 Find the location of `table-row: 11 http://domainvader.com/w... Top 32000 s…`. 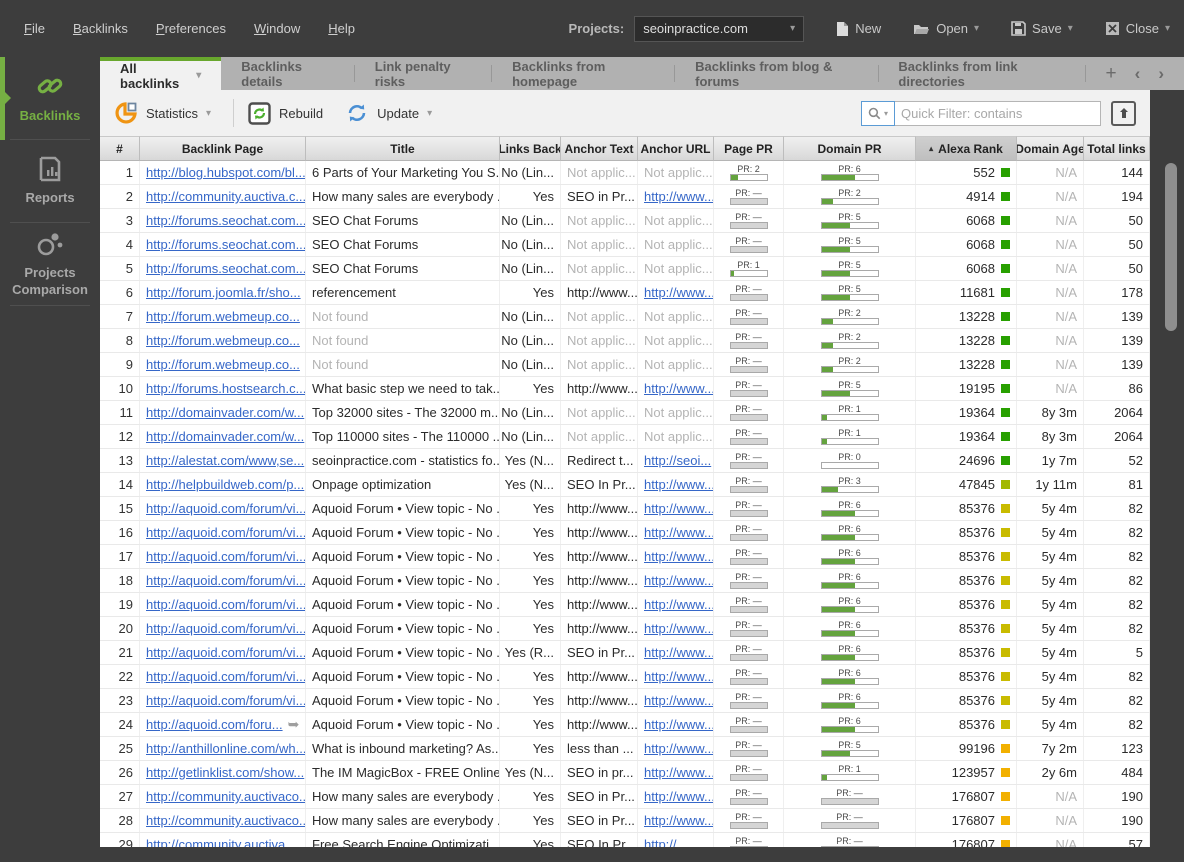

table-row: 11 http://domainvader.com/w... Top 32000 s… is located at coordinates (625, 413).